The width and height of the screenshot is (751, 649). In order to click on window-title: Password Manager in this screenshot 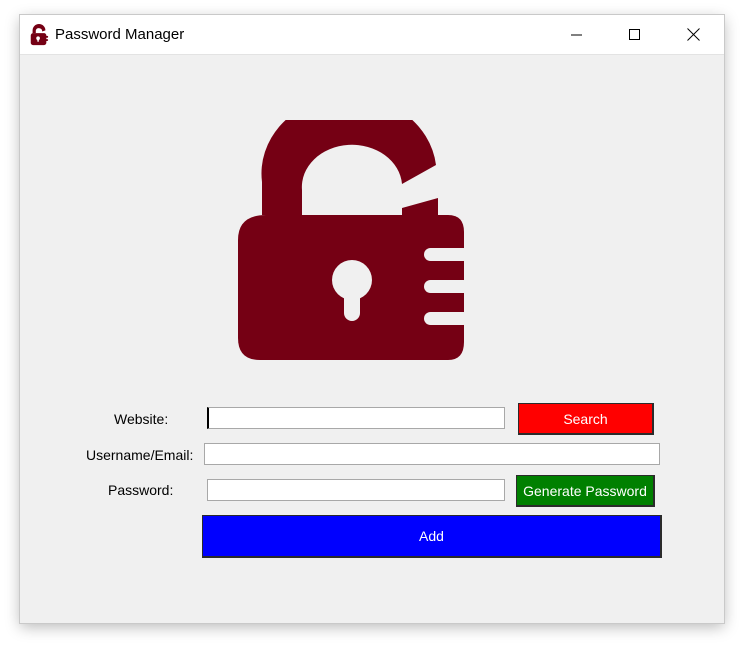, I will do `click(120, 34)`.